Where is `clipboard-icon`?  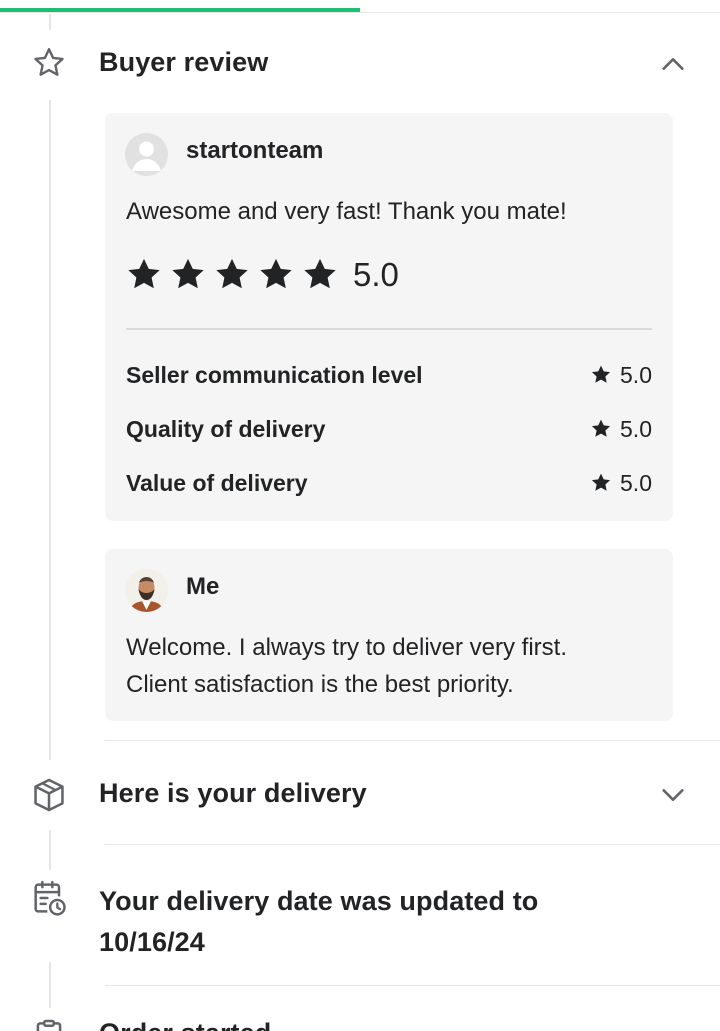
clipboard-icon is located at coordinates (49, 1023).